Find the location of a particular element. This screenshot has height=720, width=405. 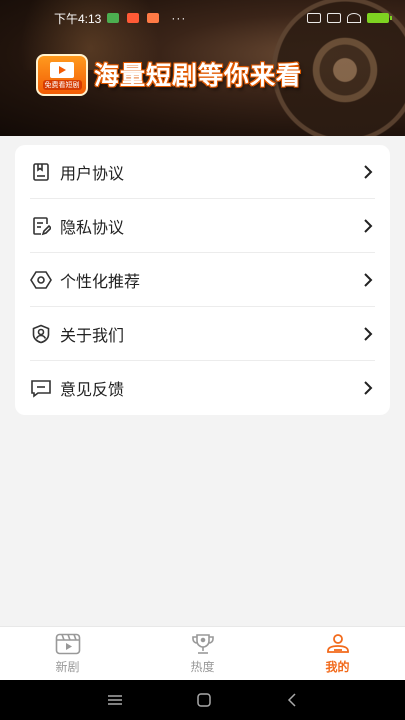

tab-mine: 我的 is located at coordinates (337, 653).